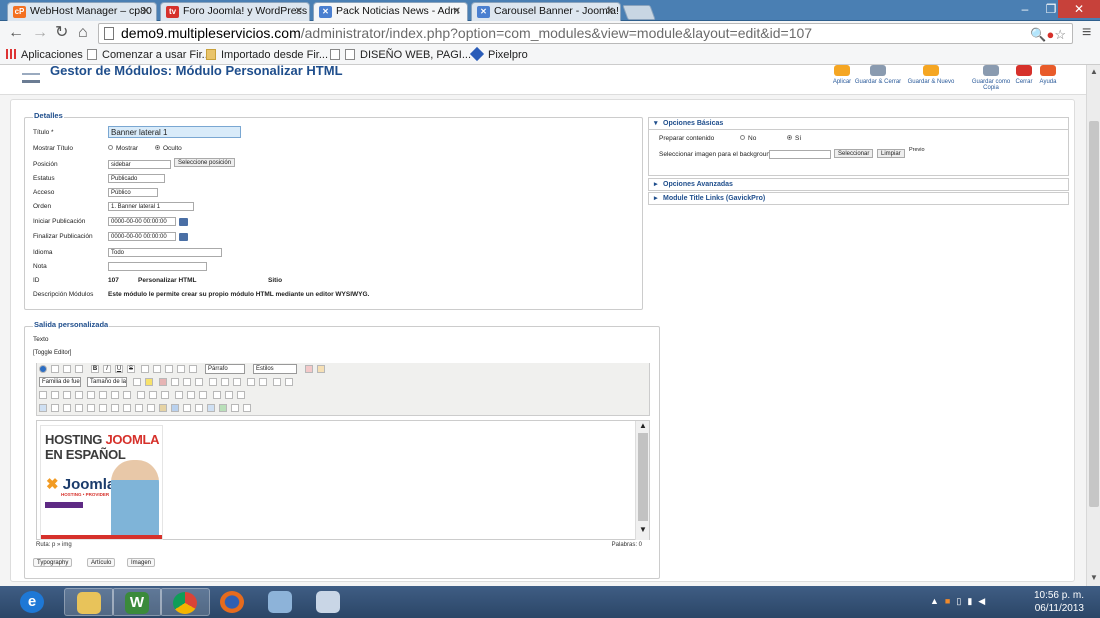  I want to click on chrome-menu-icon: ≡, so click(1086, 33).